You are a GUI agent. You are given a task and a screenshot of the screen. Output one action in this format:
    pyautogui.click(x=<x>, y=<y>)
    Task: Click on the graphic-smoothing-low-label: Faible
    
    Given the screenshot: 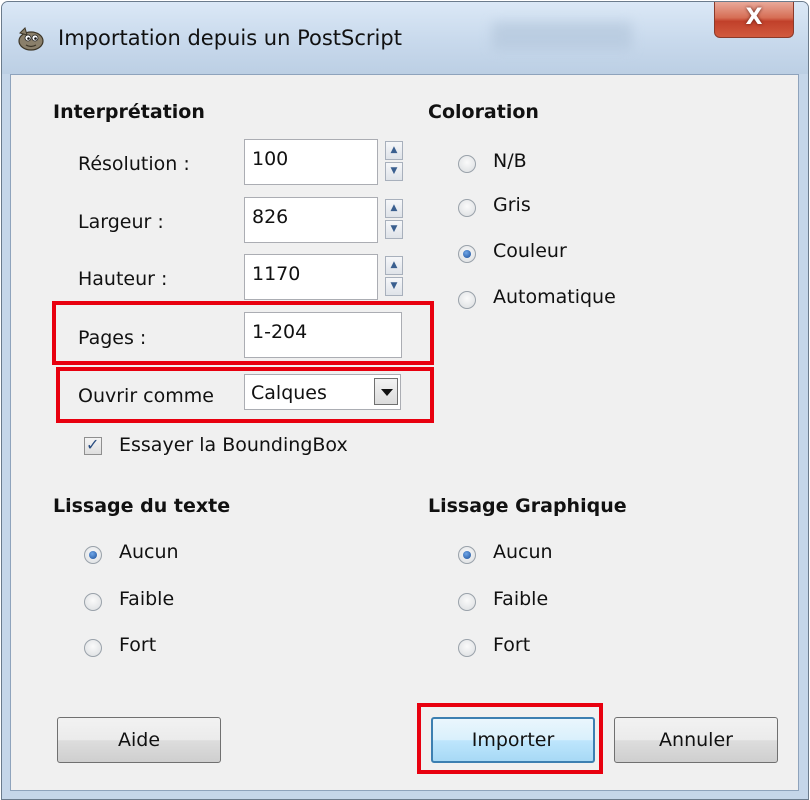 What is the action you would take?
    pyautogui.click(x=520, y=599)
    